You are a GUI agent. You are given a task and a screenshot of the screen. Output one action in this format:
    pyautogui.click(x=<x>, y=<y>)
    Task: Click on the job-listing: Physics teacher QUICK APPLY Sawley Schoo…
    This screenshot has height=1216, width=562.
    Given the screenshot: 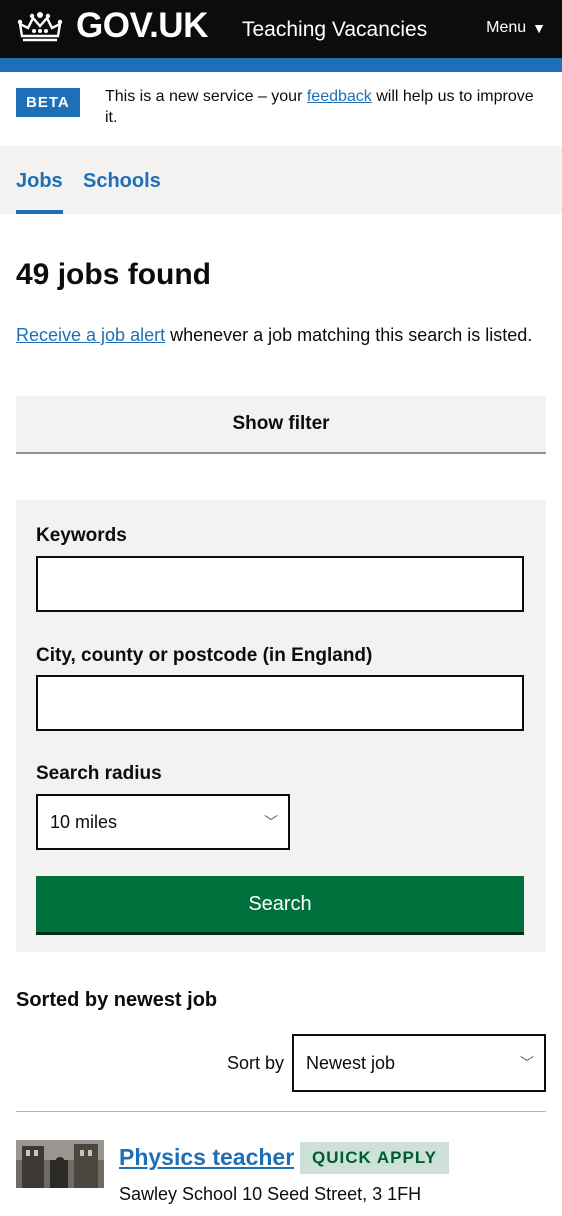 What is the action you would take?
    pyautogui.click(x=281, y=1176)
    